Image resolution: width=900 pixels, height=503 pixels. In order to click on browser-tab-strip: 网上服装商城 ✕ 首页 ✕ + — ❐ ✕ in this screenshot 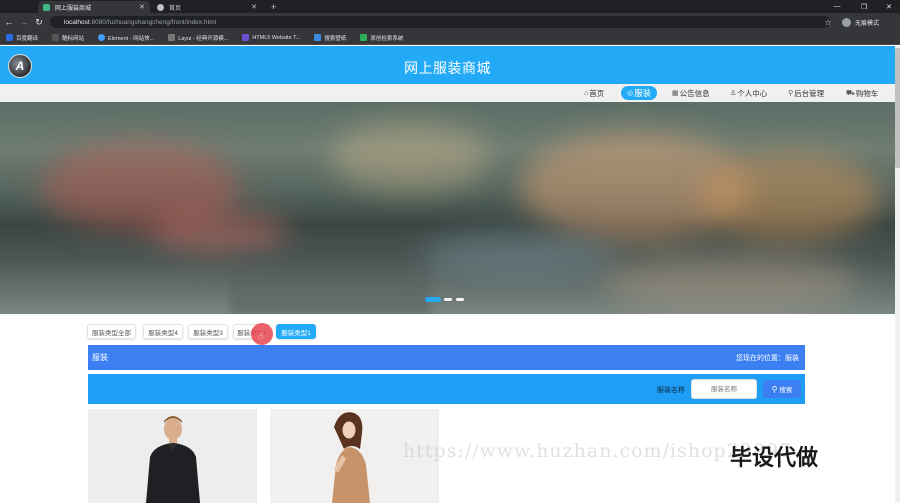, I will do `click(450, 6)`.